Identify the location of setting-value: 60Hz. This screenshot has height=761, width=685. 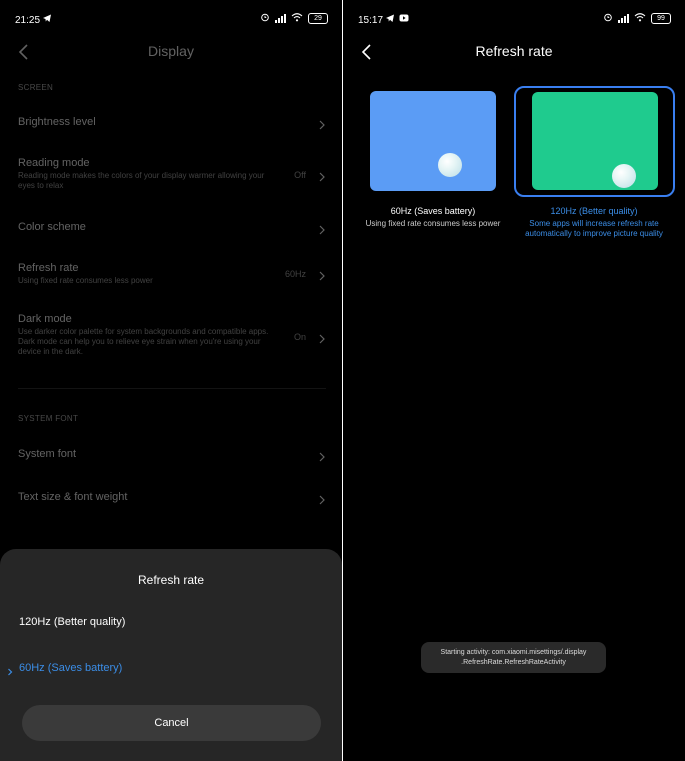
(295, 274).